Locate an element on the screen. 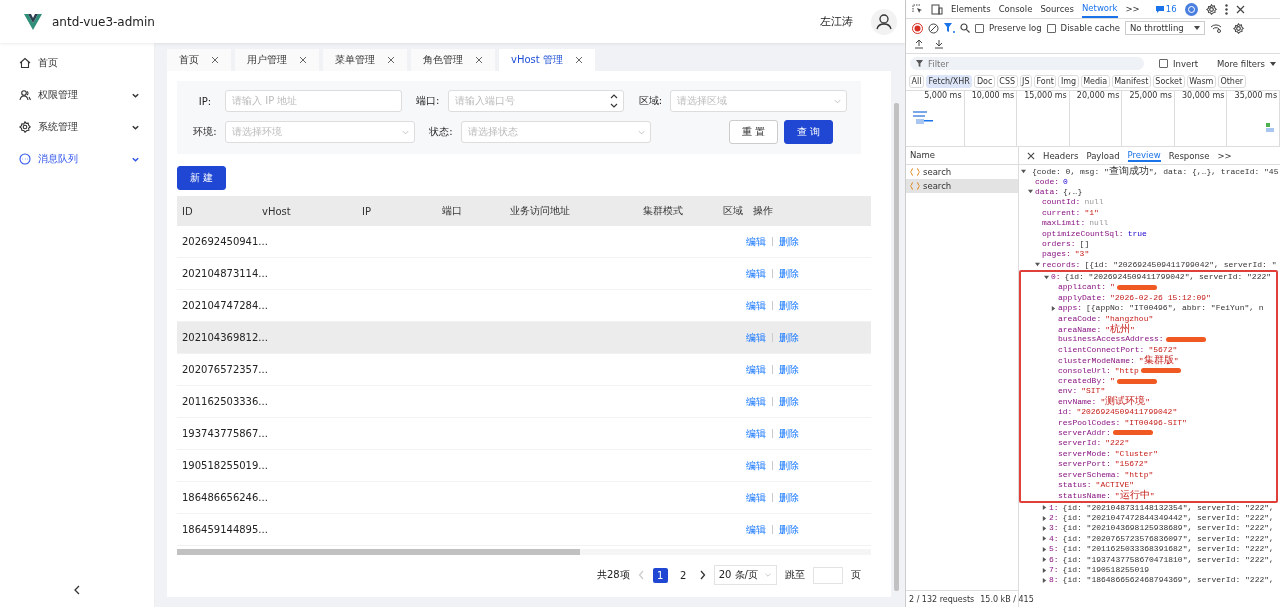  more-filters-dropdown: More filters is located at coordinates (1241, 63).